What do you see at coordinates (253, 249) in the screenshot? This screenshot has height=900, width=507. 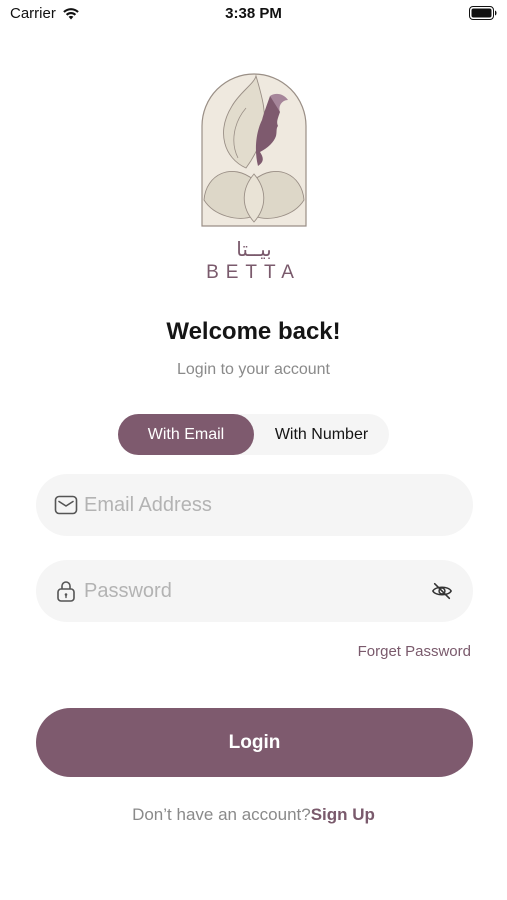 I see `logo-arabic-text: بيــتا` at bounding box center [253, 249].